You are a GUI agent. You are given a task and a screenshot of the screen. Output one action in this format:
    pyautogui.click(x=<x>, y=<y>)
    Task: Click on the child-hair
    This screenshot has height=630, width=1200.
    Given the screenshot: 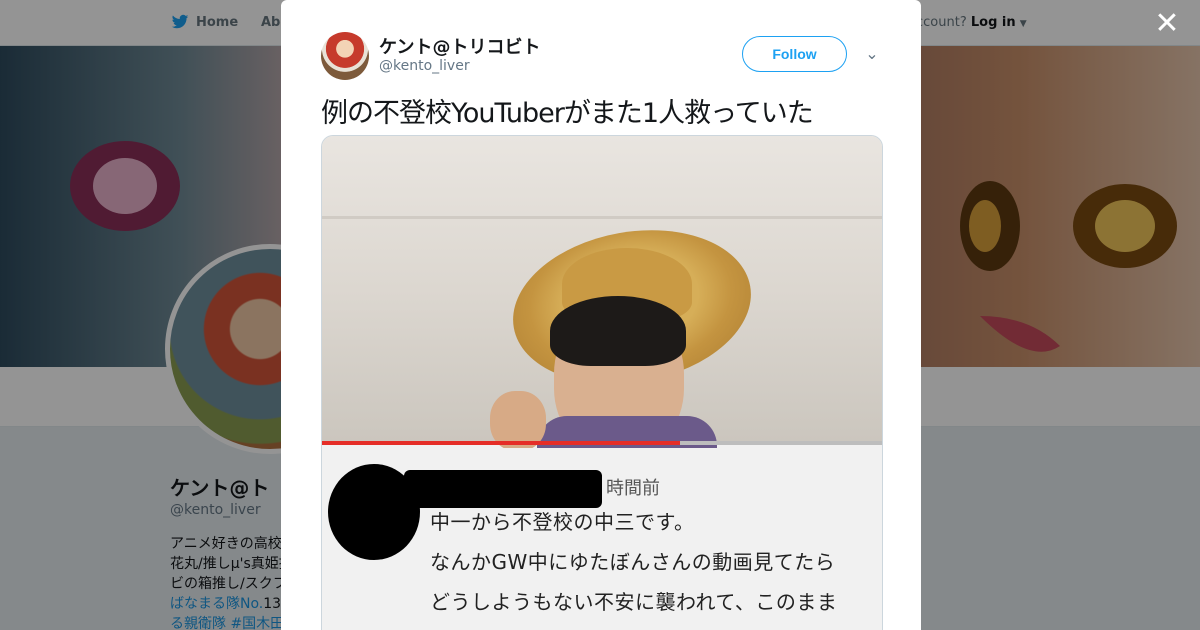 What is the action you would take?
    pyautogui.click(x=618, y=331)
    